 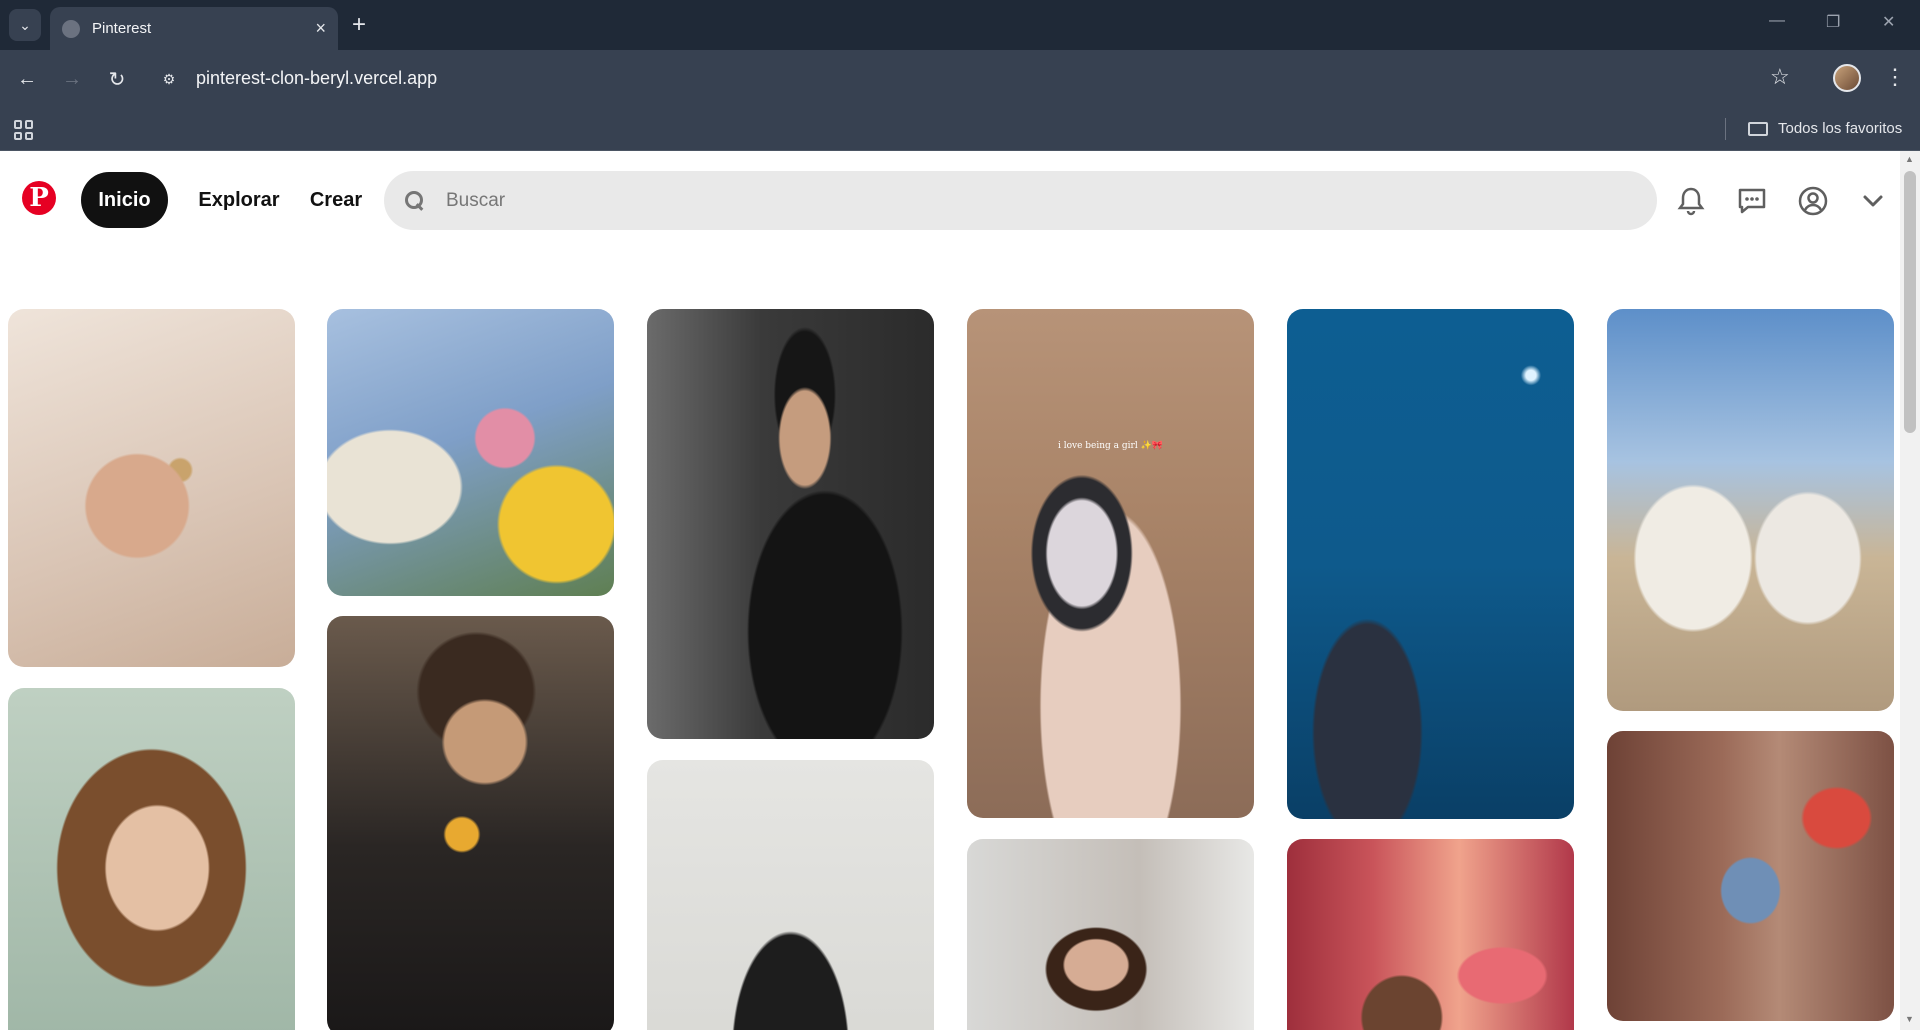 I want to click on scroll-up-icon: ▲, so click(x=1909, y=159).